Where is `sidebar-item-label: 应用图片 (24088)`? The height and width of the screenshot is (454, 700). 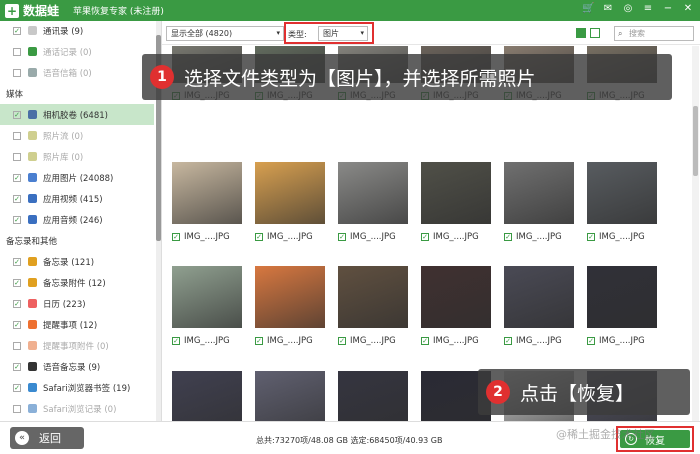
sidebar-item-label: 应用图片 (24088) is located at coordinates (78, 178).